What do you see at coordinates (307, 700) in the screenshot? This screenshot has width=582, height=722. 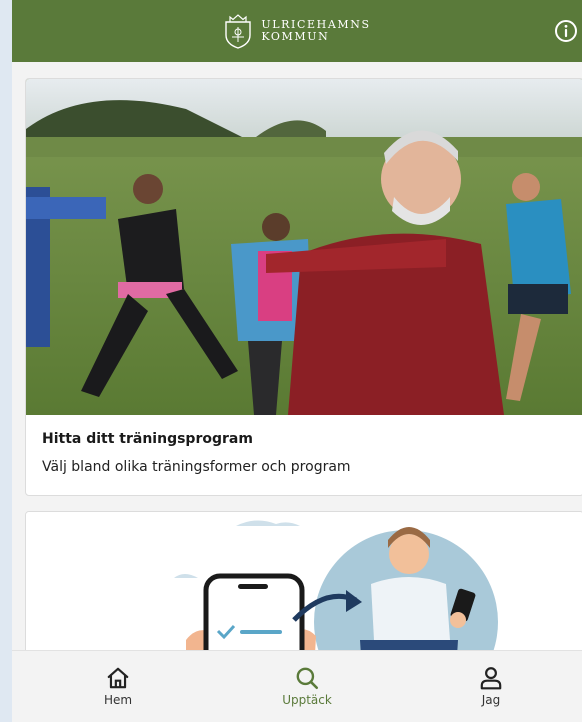 I see `nav-label-discover: Upptäck` at bounding box center [307, 700].